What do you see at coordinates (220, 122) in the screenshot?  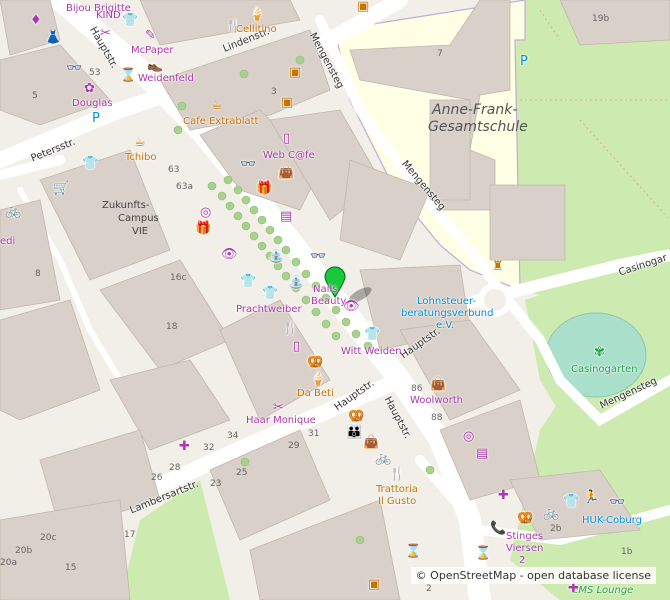 I see `poi-label-cafe-extrablatt: Cafe Extrablatt` at bounding box center [220, 122].